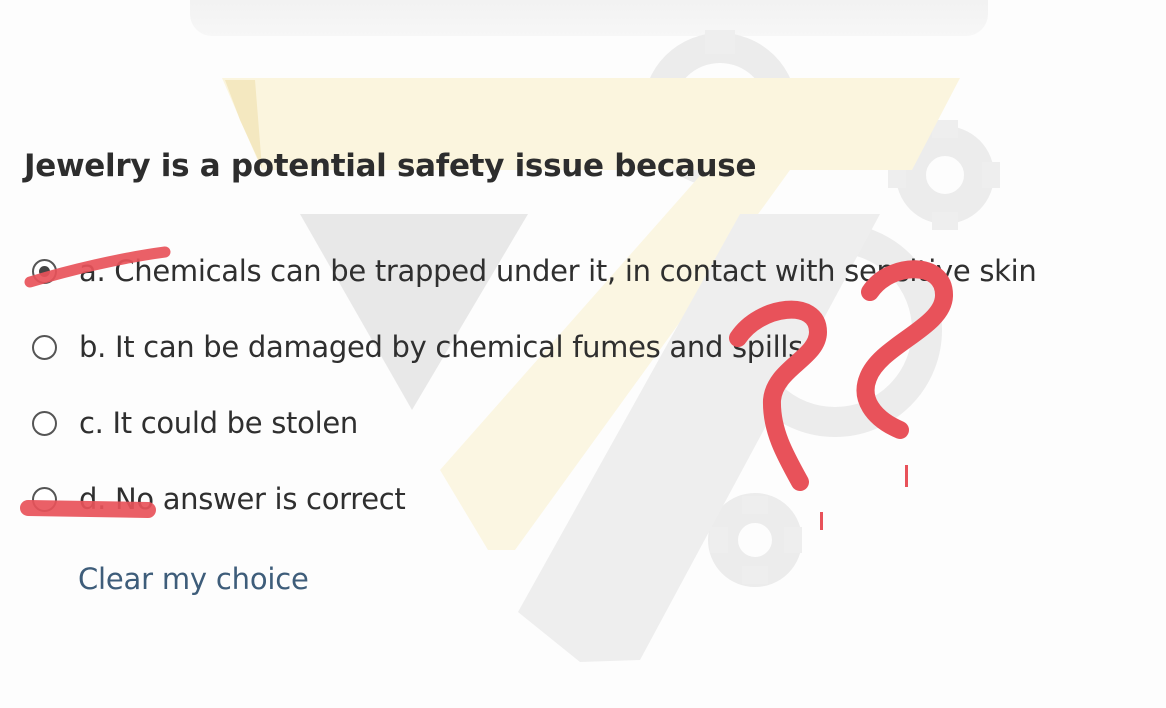 This screenshot has height=708, width=1166. I want to click on radio-button-d, so click(44, 499).